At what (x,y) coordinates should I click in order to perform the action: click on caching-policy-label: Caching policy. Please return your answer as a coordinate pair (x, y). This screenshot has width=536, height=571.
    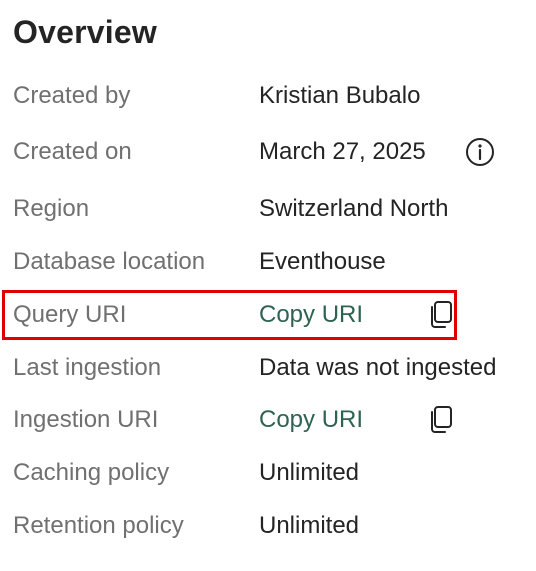
    Looking at the image, I should click on (91, 472).